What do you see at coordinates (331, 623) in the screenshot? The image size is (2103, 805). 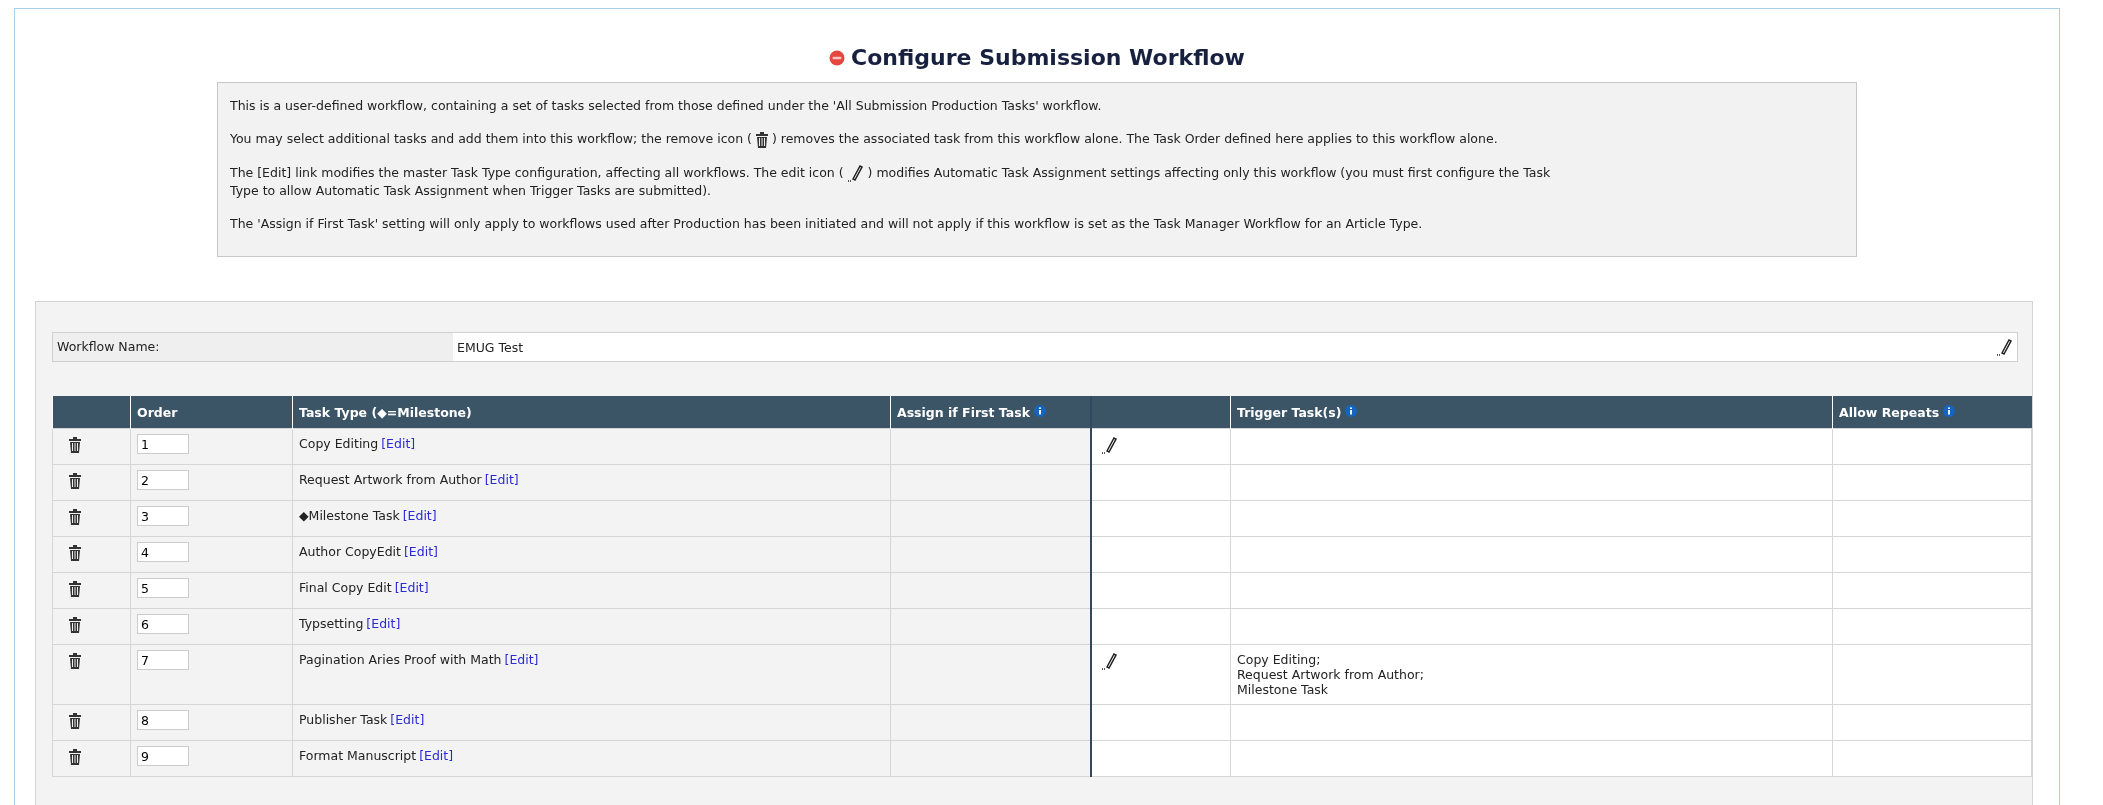 I see `task-name: Typsetting` at bounding box center [331, 623].